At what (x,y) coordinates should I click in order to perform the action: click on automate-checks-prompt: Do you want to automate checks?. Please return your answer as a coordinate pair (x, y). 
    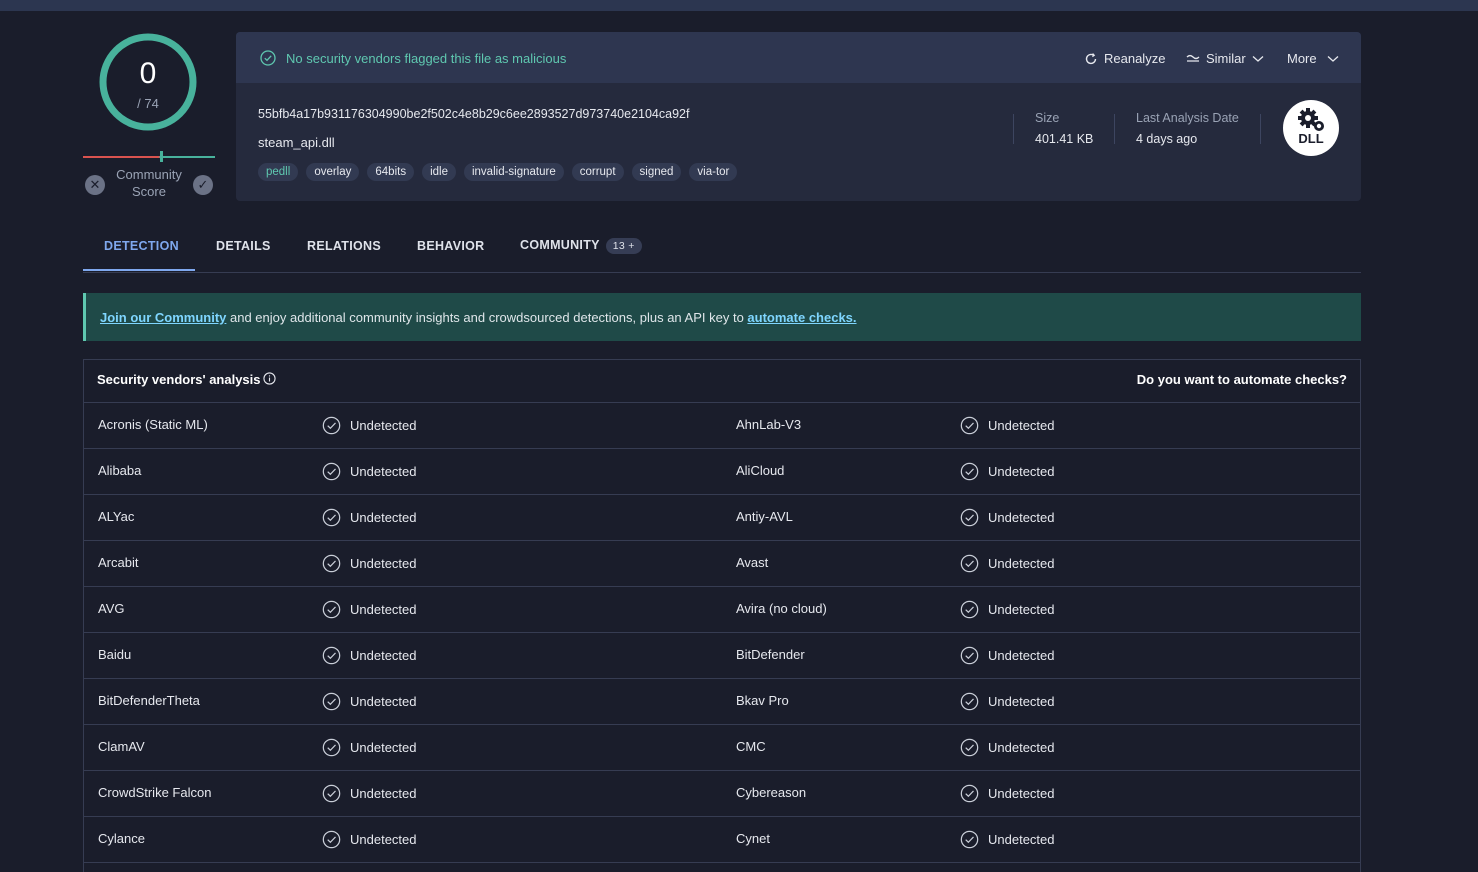
    Looking at the image, I should click on (1242, 379).